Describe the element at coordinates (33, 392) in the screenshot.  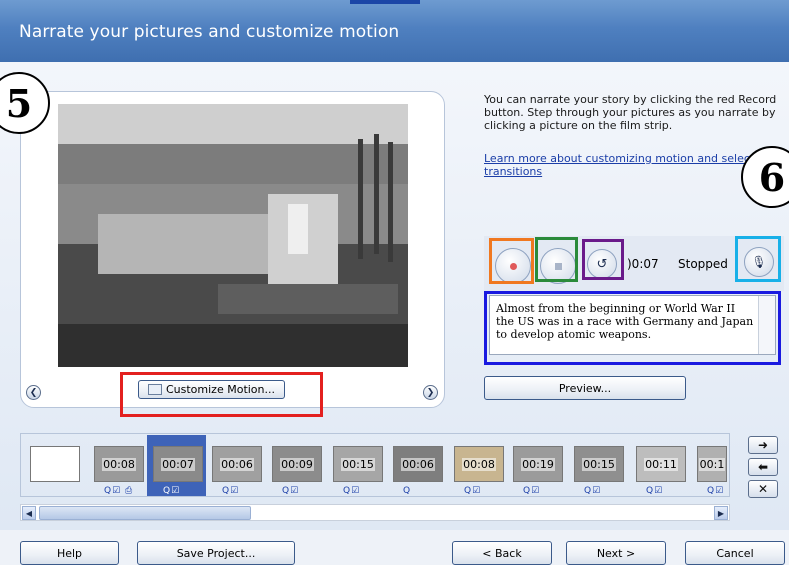
I see `previous-picture-button: ❮` at that location.